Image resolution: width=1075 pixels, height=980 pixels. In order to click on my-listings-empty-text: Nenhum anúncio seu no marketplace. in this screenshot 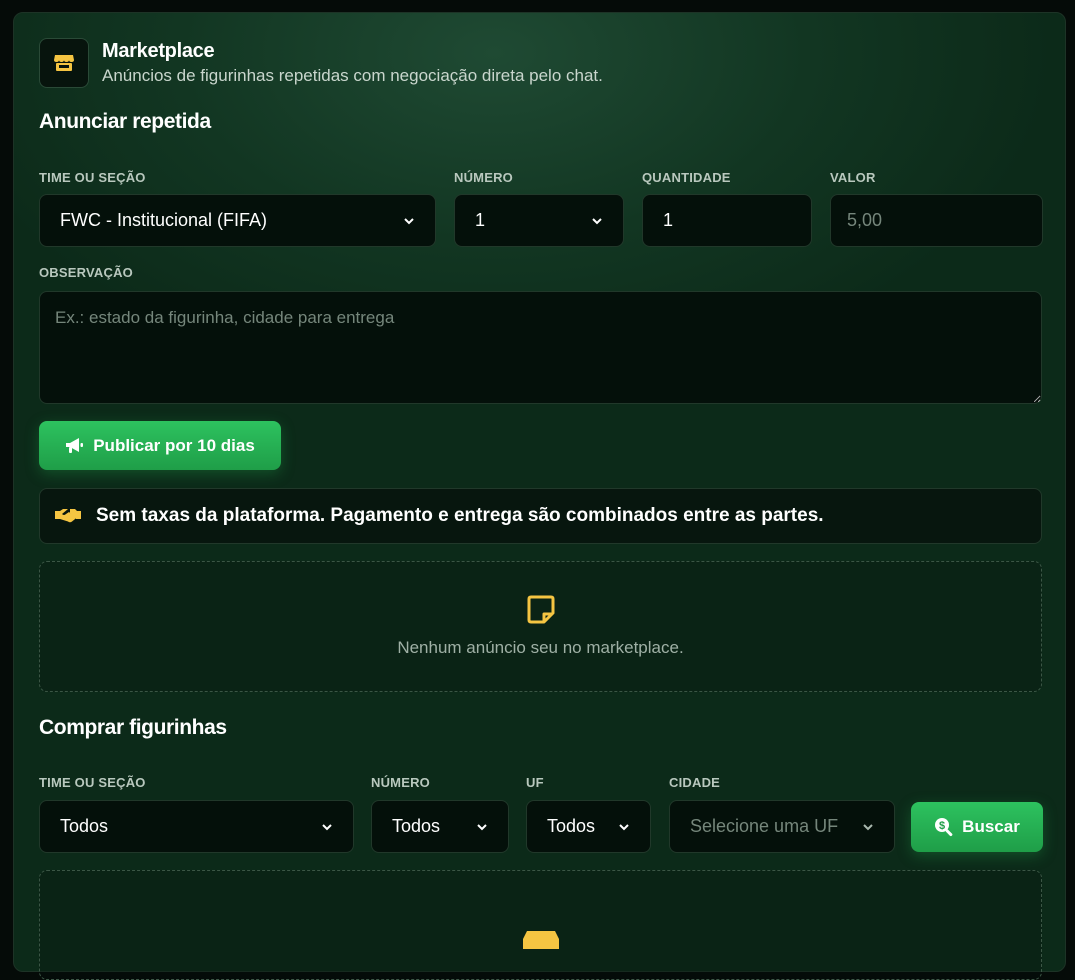, I will do `click(540, 647)`.